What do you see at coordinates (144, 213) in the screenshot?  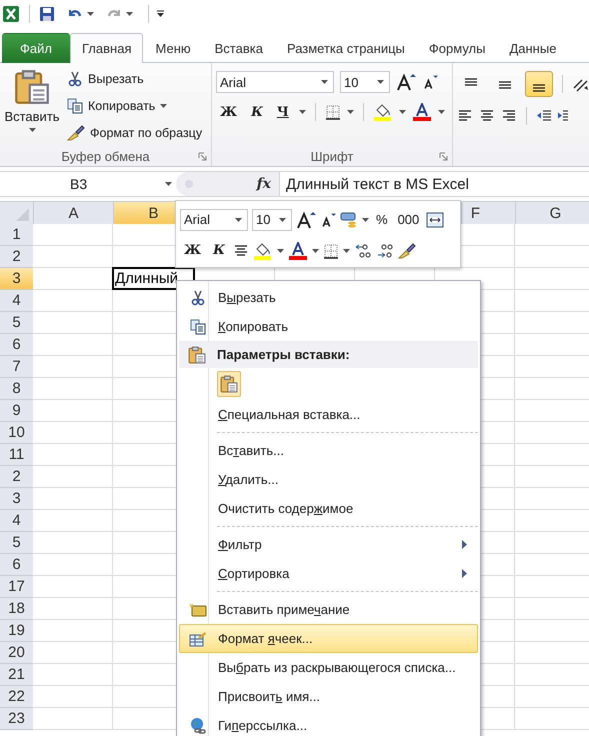 I see `column-header: B` at bounding box center [144, 213].